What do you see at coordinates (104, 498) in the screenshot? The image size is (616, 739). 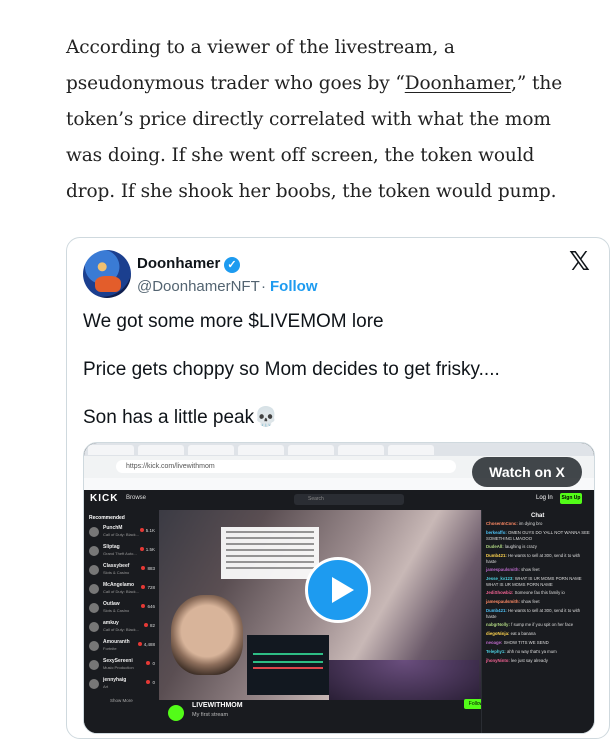 I see `kick-logo: KICK` at bounding box center [104, 498].